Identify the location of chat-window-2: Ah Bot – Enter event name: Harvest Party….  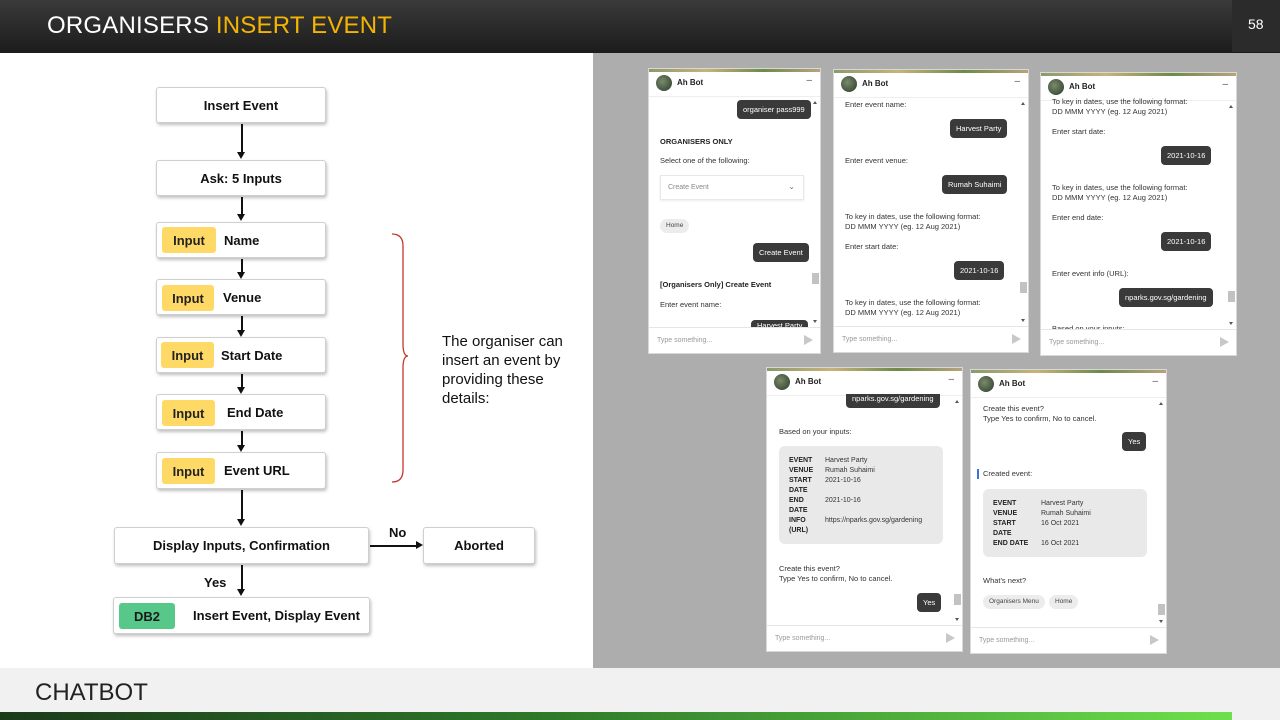
(931, 211).